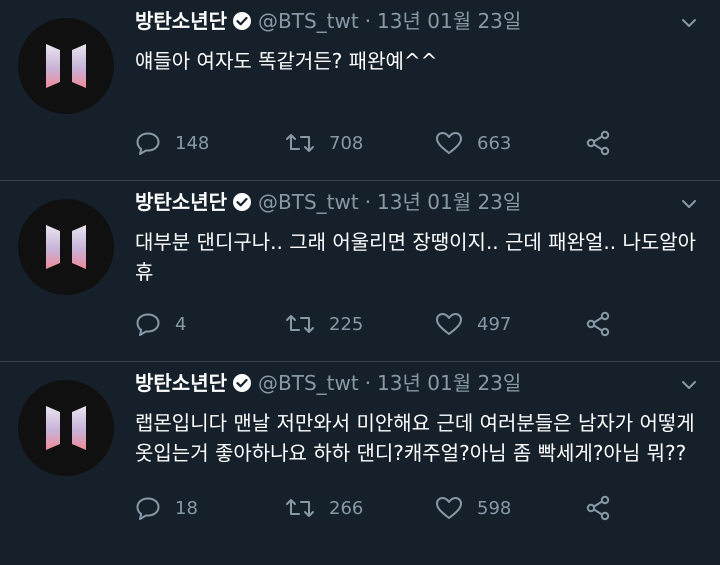  I want to click on like-button: 497, so click(510, 324).